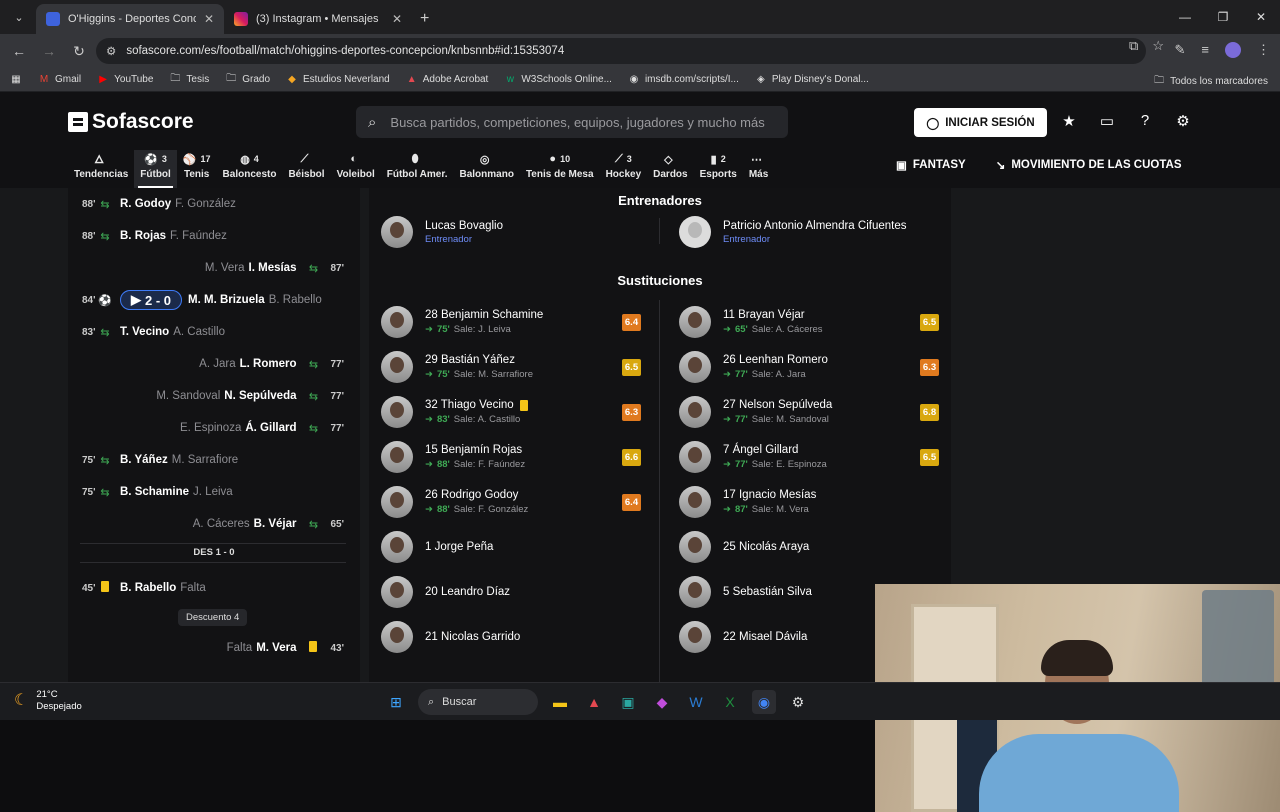  I want to click on bookmark-tesis: 🗀 Tesis, so click(189, 79).